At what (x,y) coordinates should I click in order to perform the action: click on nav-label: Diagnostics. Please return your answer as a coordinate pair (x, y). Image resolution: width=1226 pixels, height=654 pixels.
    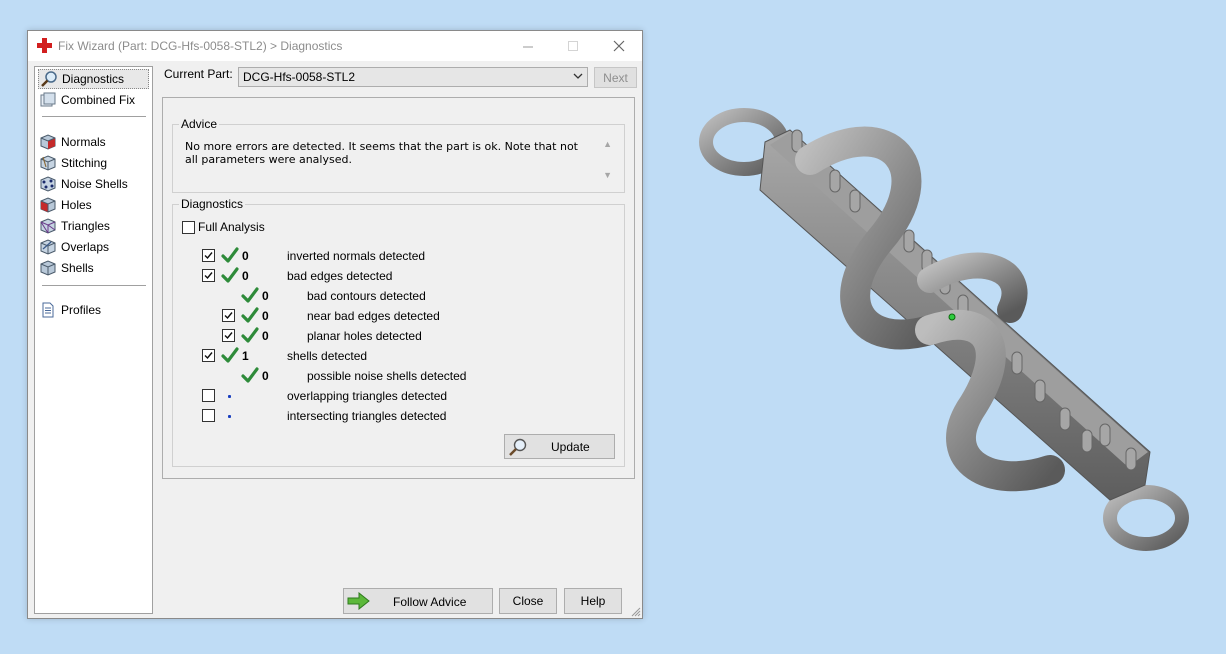
    Looking at the image, I should click on (93, 79).